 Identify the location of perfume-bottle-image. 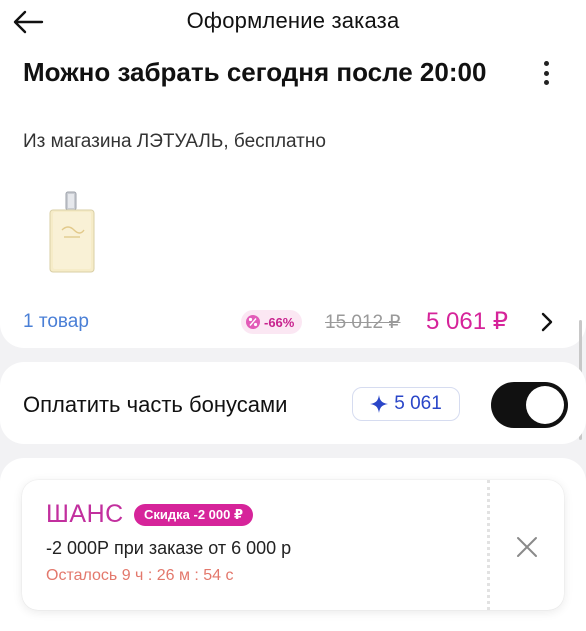
(72, 232).